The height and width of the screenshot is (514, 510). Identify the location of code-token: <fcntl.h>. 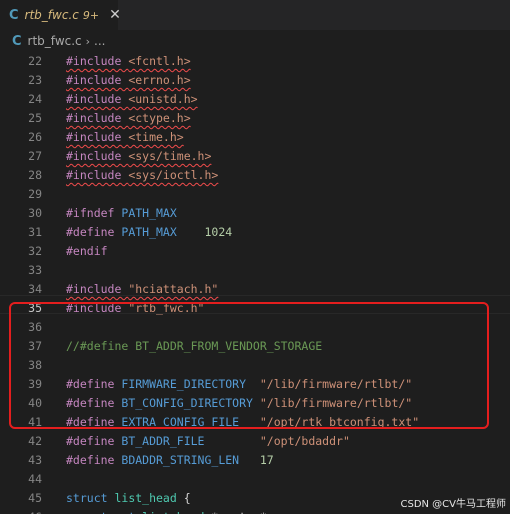
(159, 61).